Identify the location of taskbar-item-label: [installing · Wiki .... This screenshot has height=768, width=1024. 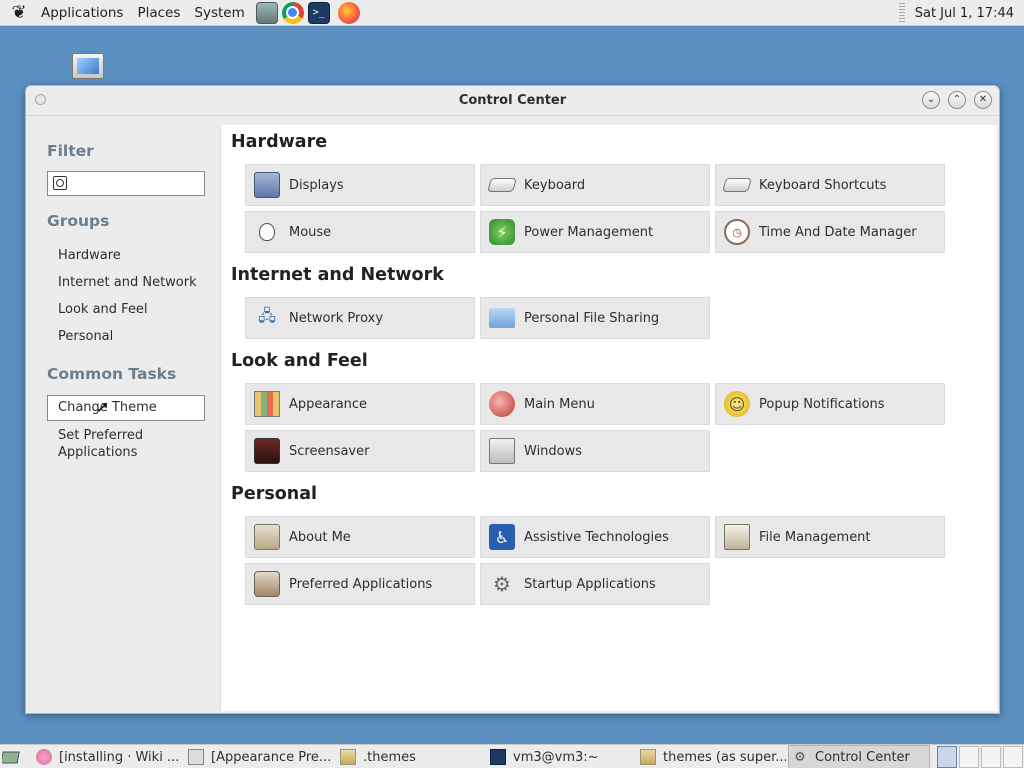
(119, 757).